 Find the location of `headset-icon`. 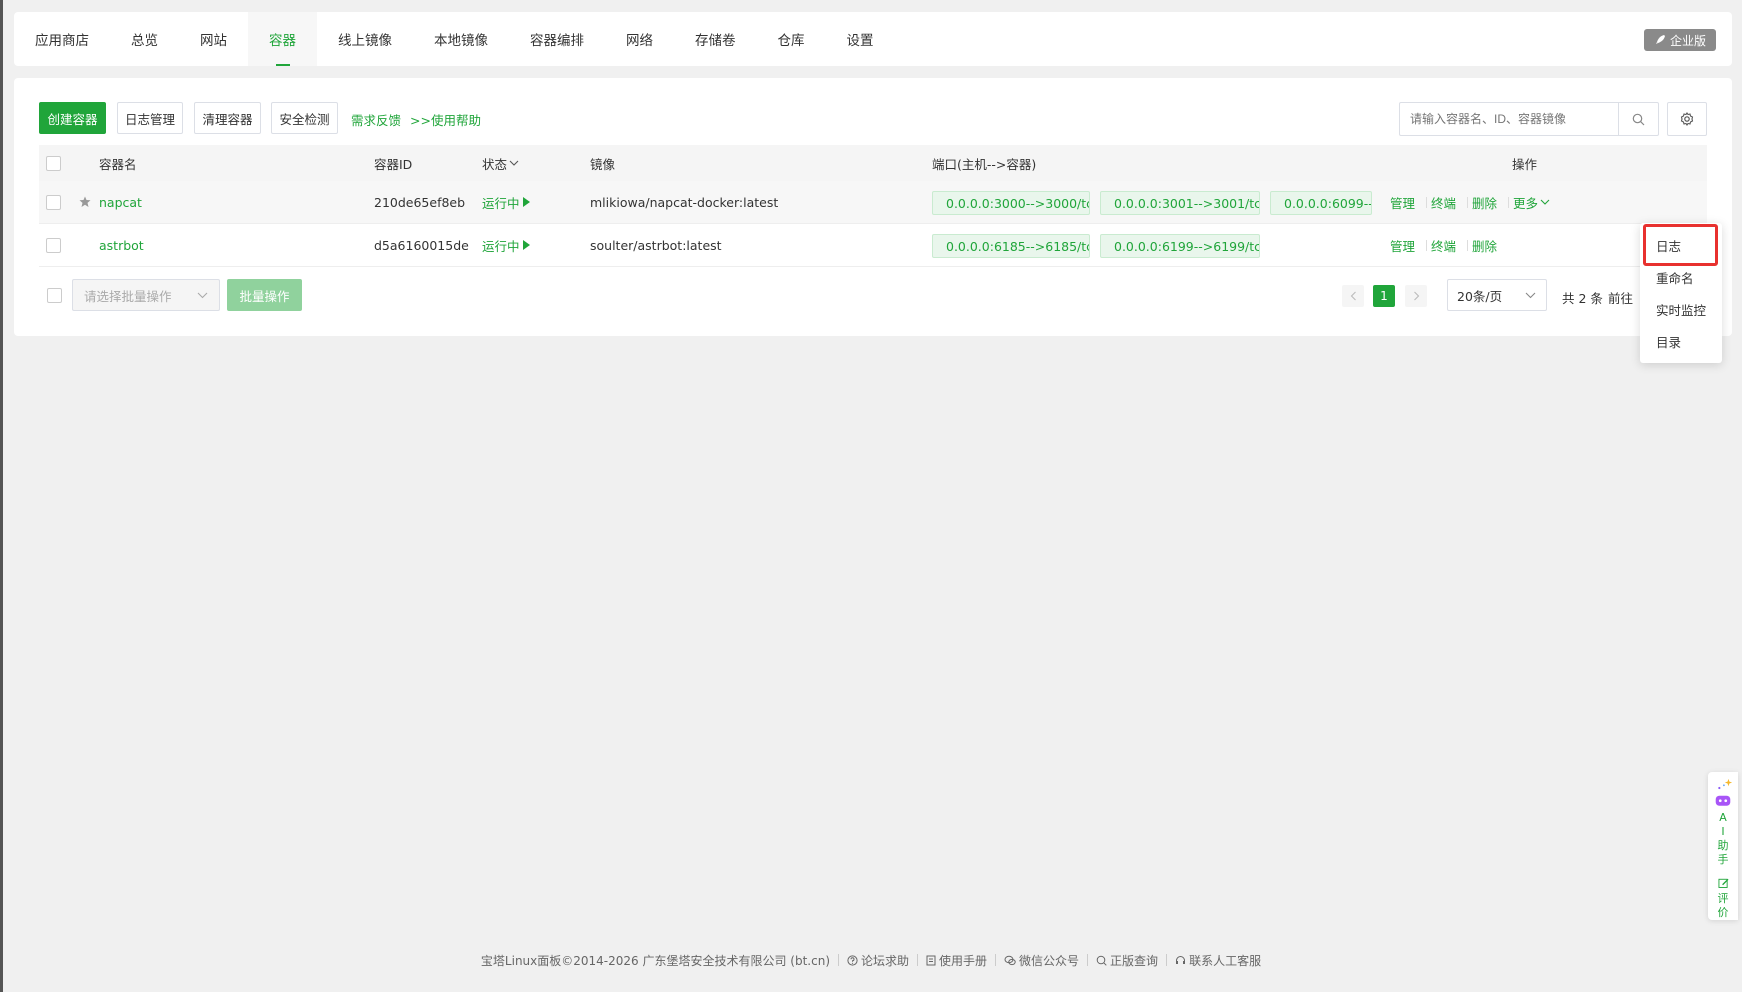

headset-icon is located at coordinates (1181, 959).